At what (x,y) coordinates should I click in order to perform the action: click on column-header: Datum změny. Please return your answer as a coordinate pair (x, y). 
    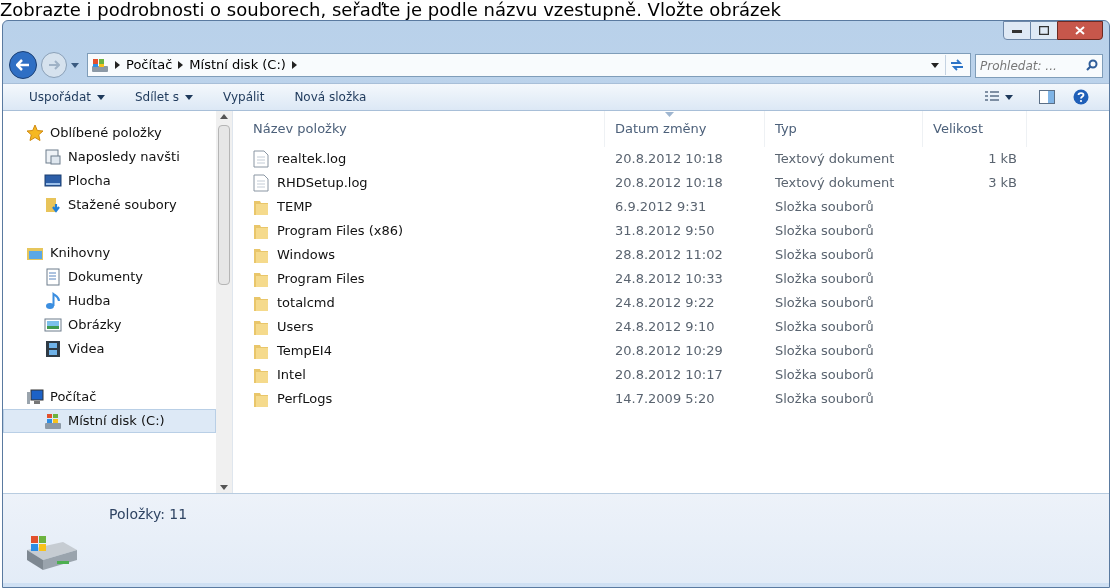
    Looking at the image, I should click on (685, 129).